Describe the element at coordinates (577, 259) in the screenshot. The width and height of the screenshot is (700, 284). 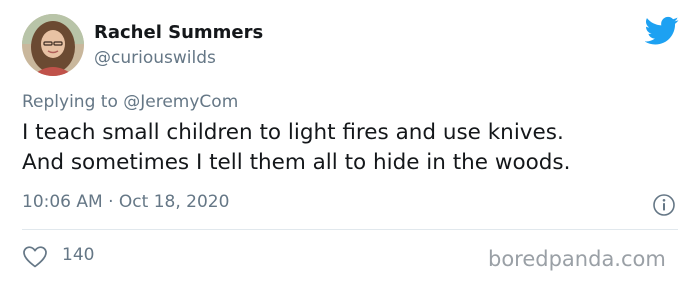
I see `watermark: boredpanda.com` at that location.